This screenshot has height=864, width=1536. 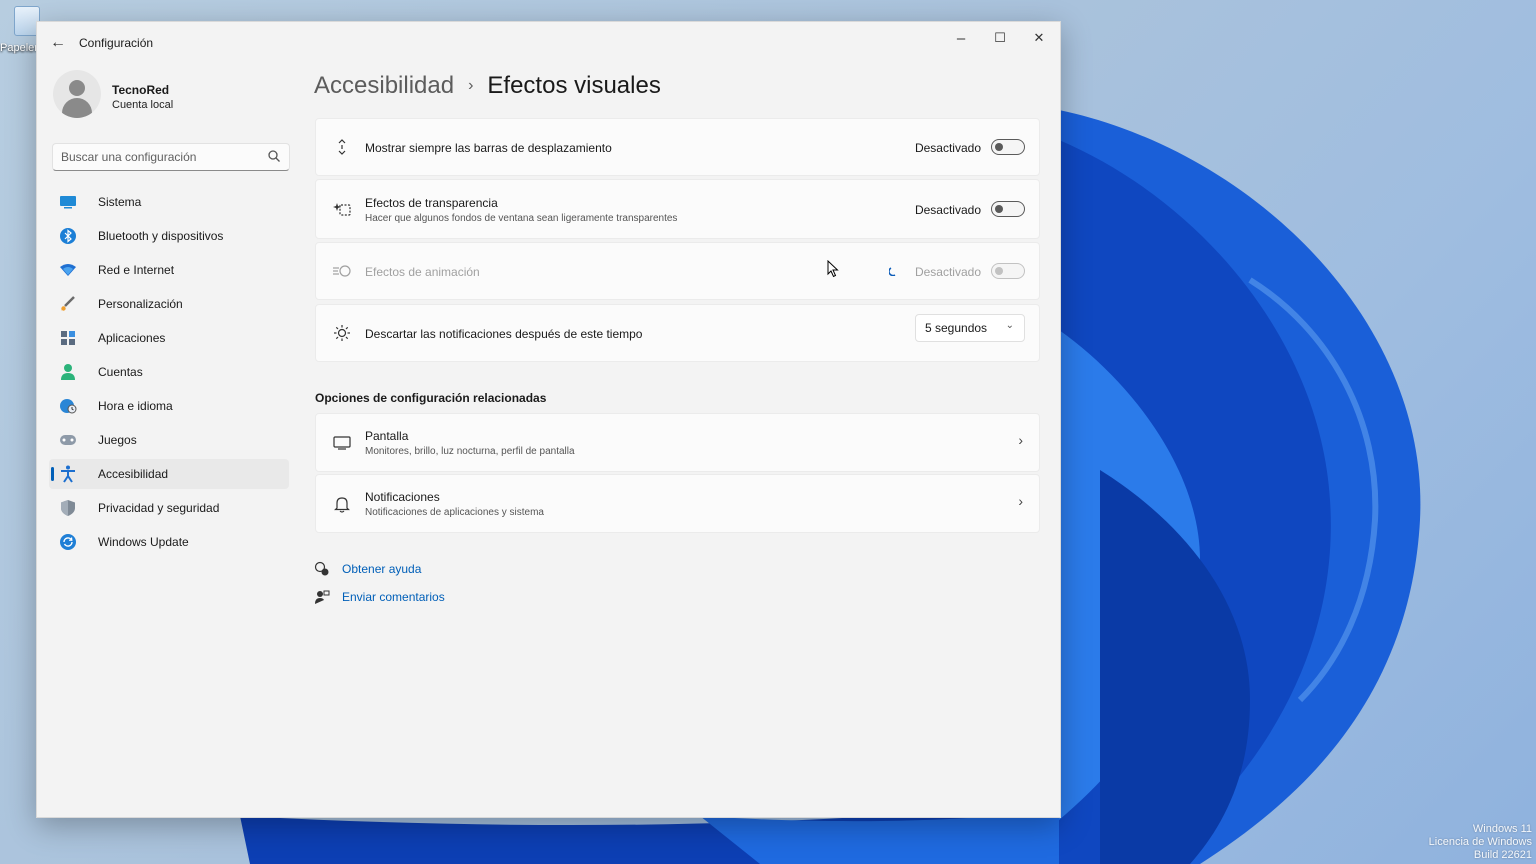 I want to click on scroll-arrows-icon, so click(x=342, y=147).